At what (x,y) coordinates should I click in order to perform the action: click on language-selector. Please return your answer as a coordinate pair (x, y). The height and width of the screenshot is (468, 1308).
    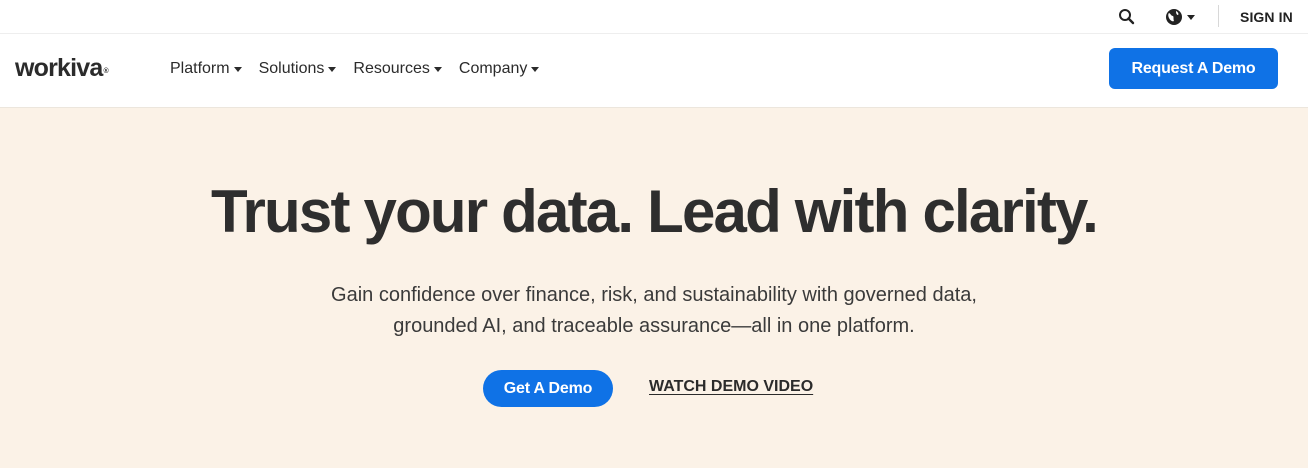
    Looking at the image, I should click on (1182, 17).